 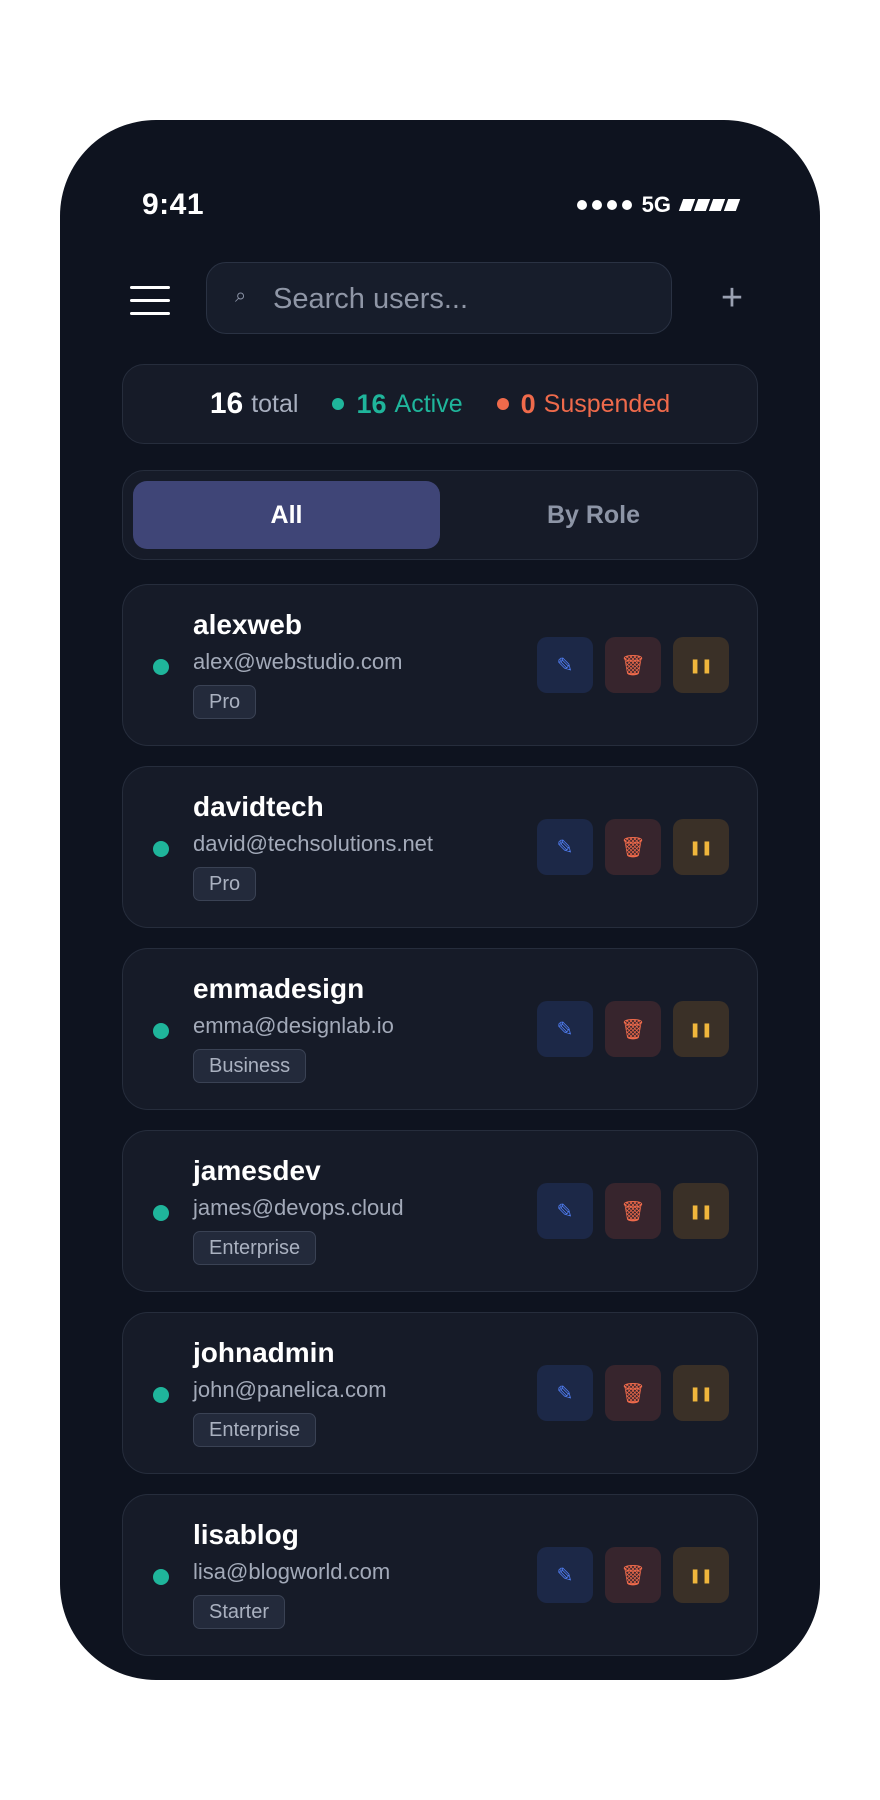 I want to click on total-count: 16, so click(x=226, y=403).